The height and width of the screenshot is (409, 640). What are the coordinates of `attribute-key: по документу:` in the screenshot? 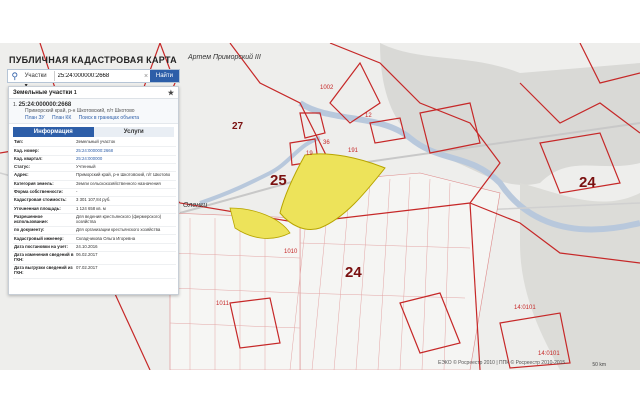 It's located at (44, 231).